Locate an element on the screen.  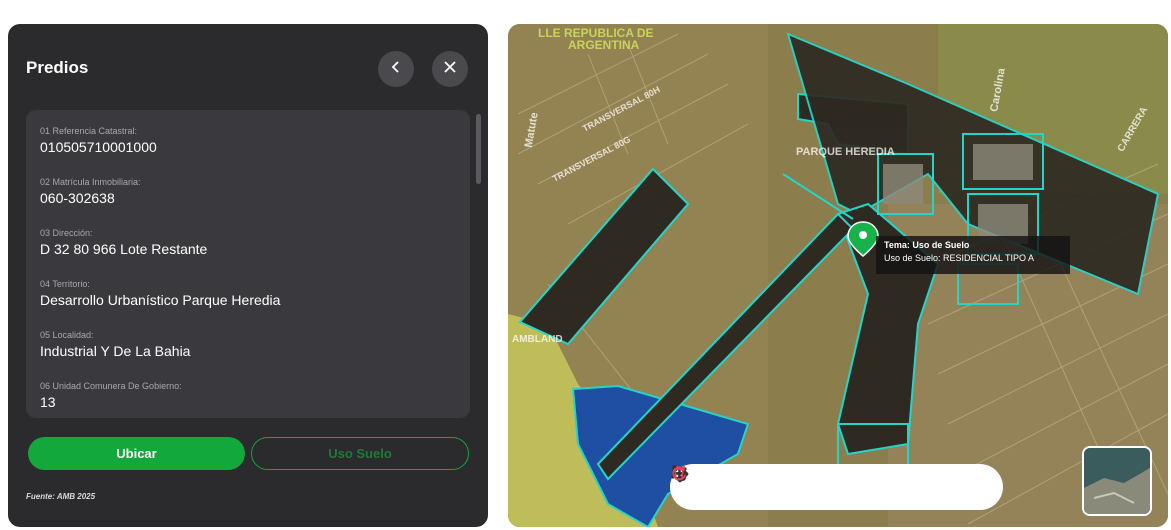
field-label: 05 Localidad: is located at coordinates (67, 335).